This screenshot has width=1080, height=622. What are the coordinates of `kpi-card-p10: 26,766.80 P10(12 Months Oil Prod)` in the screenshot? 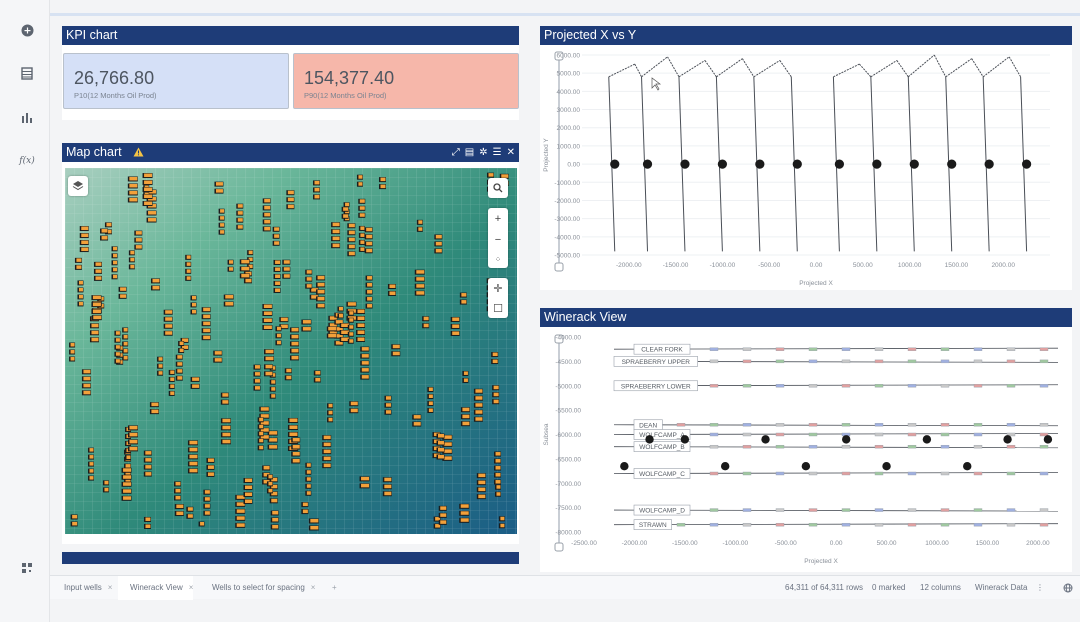 It's located at (176, 81).